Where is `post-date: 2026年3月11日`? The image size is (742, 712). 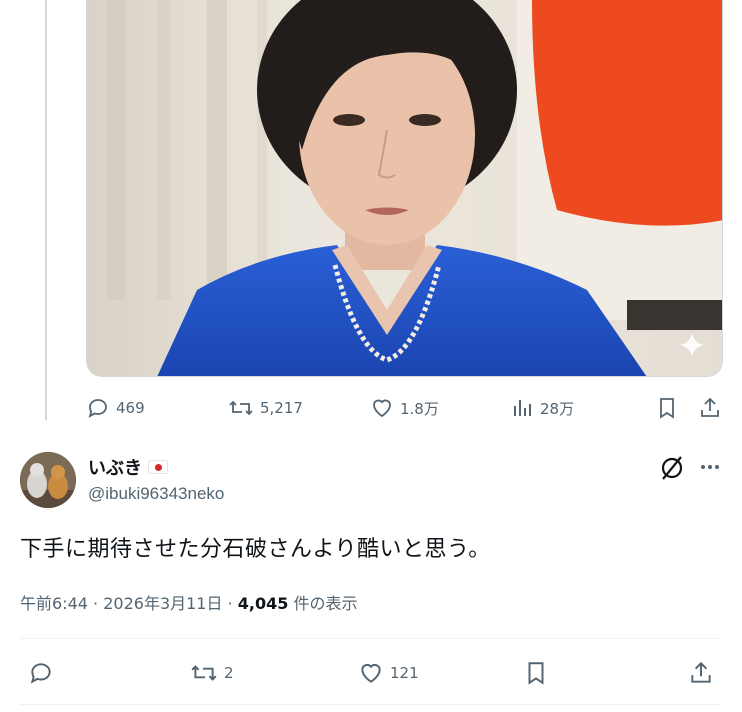 post-date: 2026年3月11日 is located at coordinates (162, 603).